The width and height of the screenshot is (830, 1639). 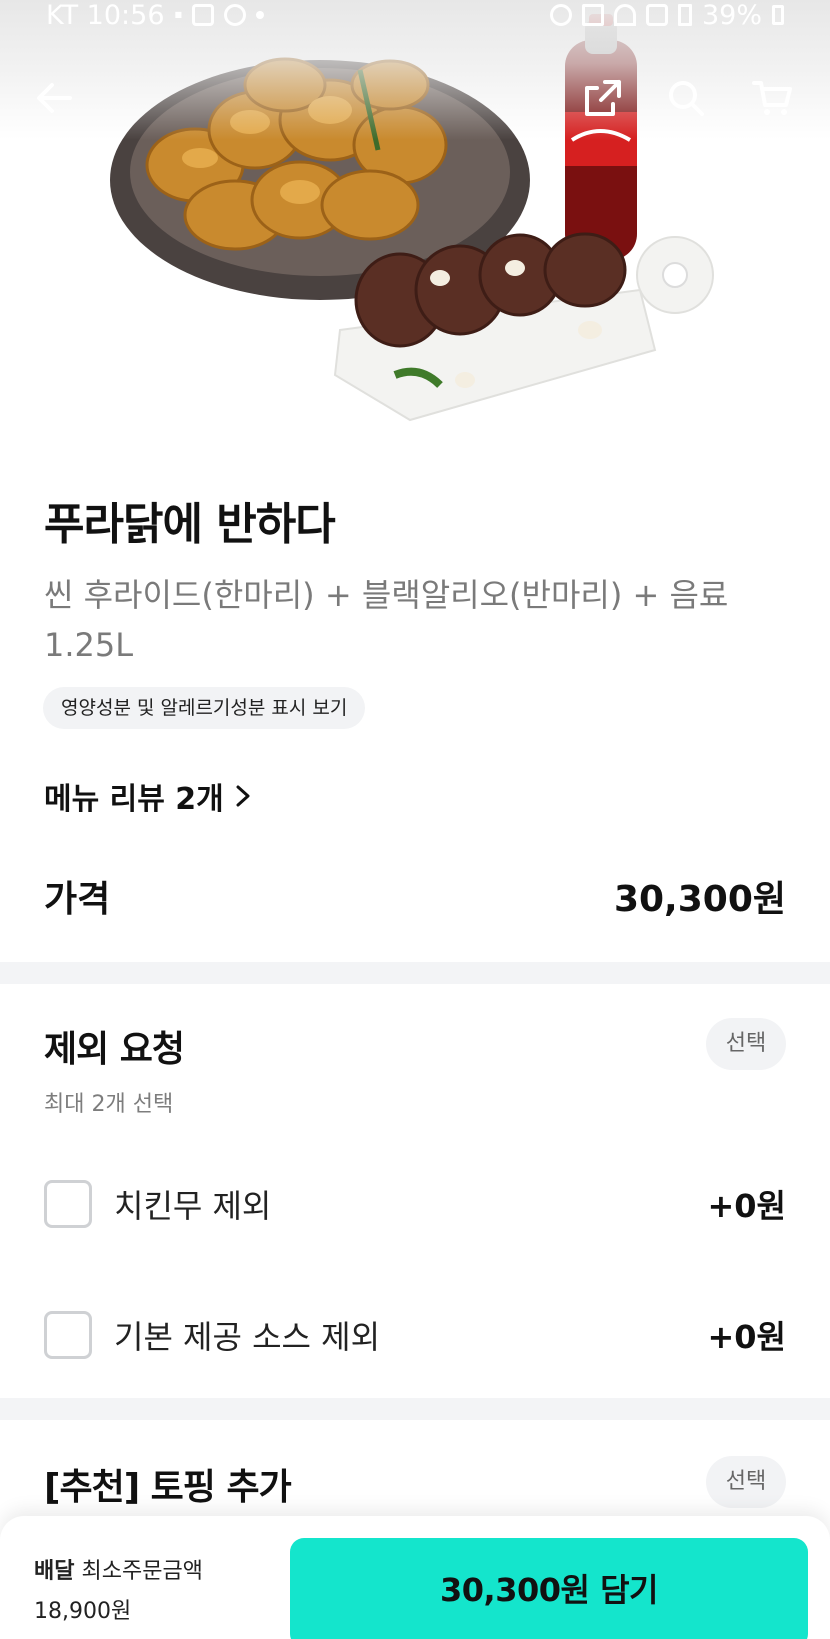 What do you see at coordinates (415, 896) in the screenshot?
I see `price-row: 가격 30,300원` at bounding box center [415, 896].